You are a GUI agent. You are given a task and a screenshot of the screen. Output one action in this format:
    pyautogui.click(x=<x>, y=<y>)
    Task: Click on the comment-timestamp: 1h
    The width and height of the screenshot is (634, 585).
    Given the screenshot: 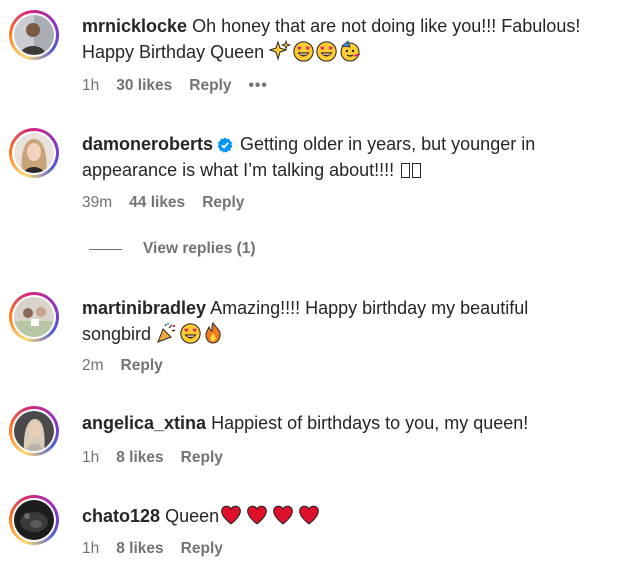 What is the action you would take?
    pyautogui.click(x=91, y=548)
    